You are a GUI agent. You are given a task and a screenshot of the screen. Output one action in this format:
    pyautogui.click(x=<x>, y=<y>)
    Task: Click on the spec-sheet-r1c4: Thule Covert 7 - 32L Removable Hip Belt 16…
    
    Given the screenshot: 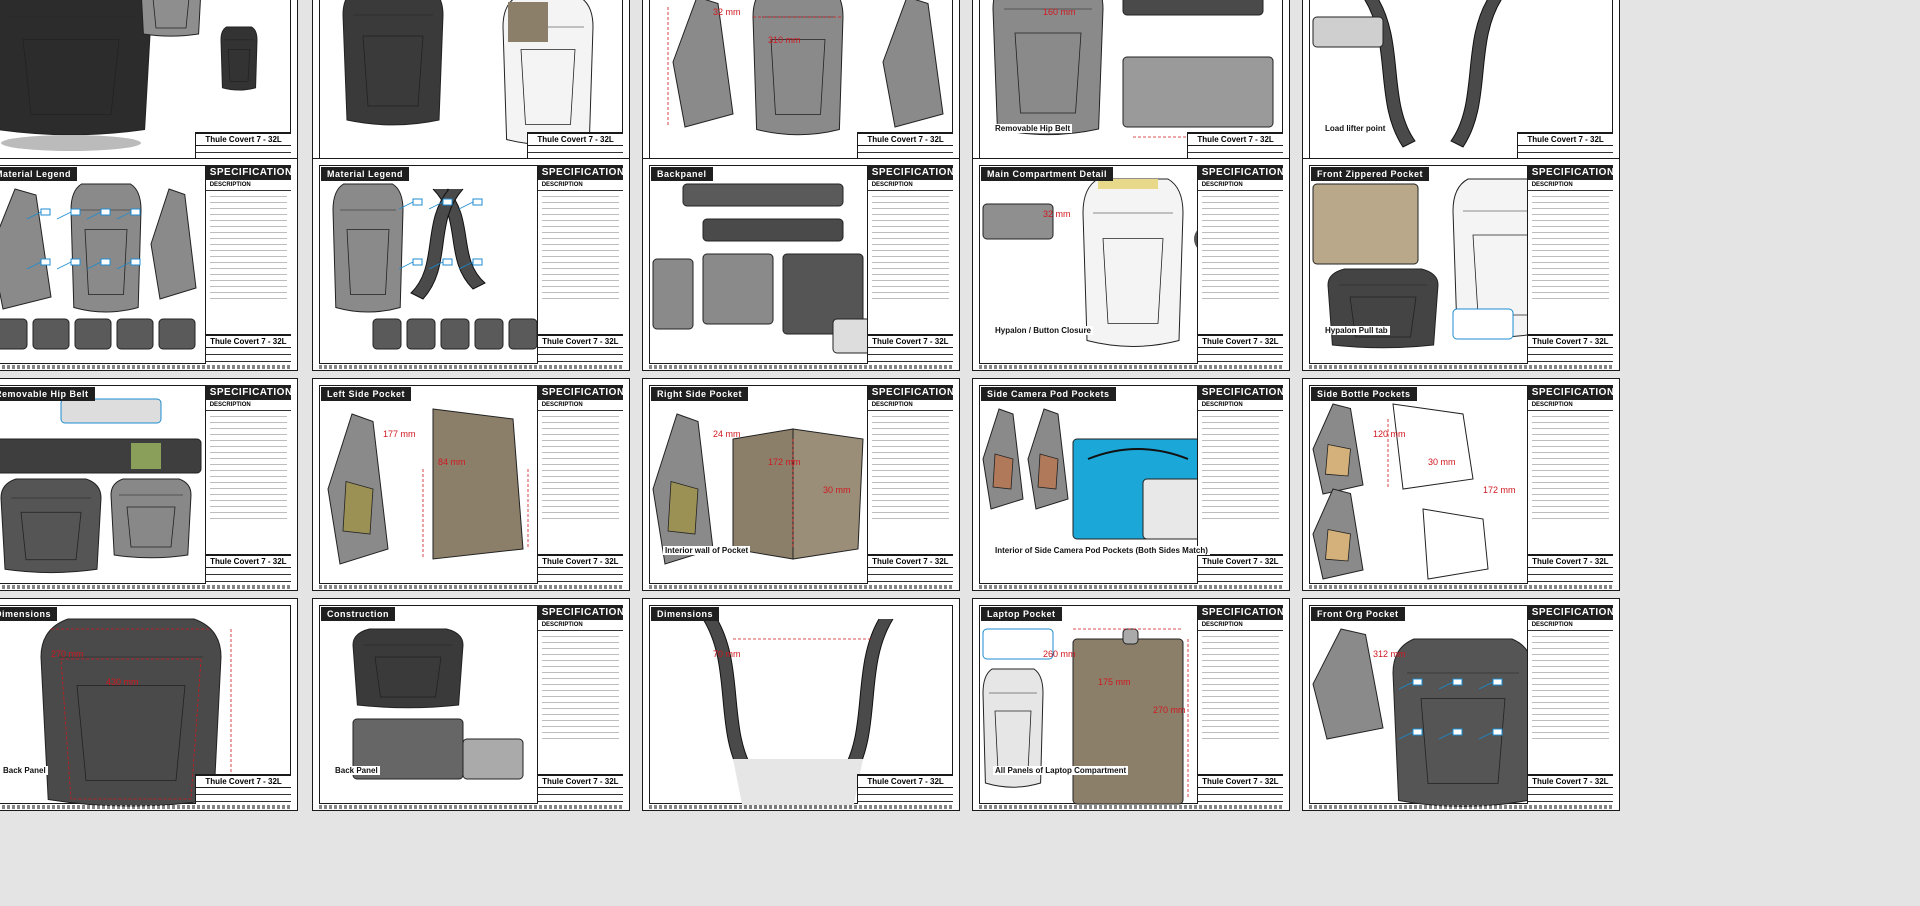 What is the action you would take?
    pyautogui.click(x=1131, y=84)
    